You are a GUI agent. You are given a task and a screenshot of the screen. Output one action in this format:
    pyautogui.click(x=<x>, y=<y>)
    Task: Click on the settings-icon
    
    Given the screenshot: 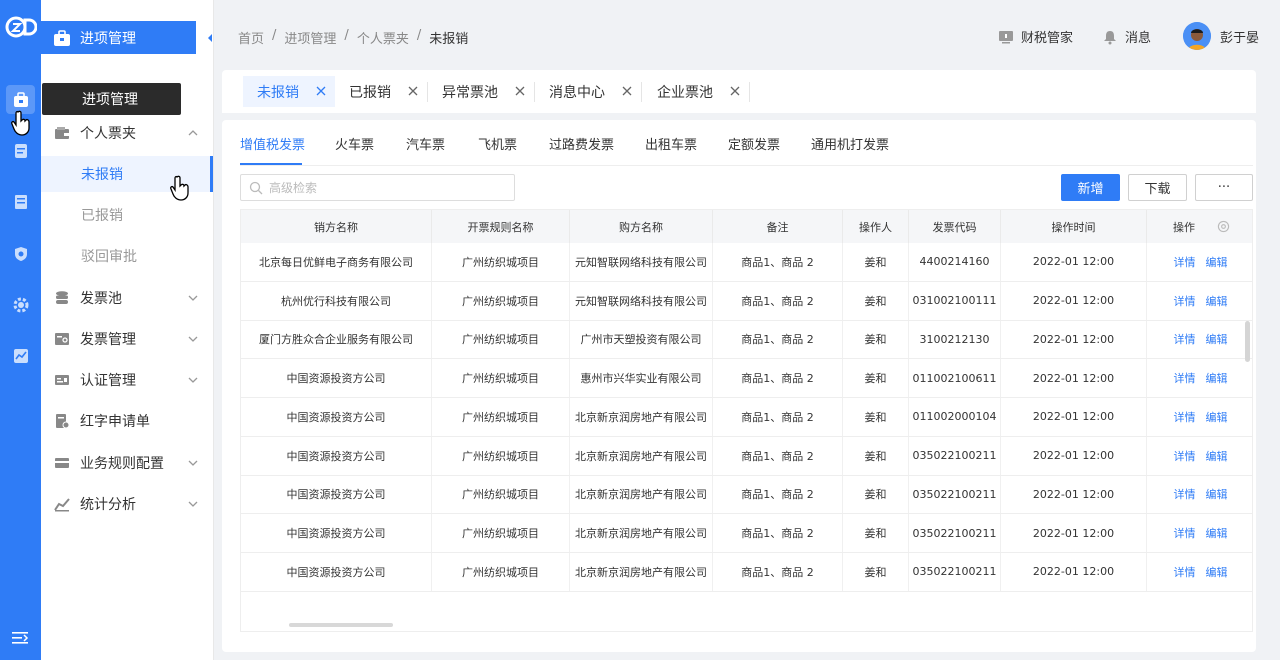 What is the action you would take?
    pyautogui.click(x=1223, y=226)
    